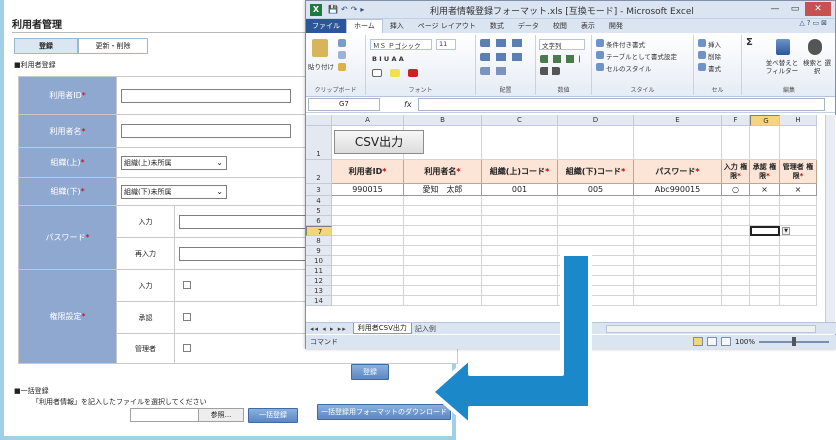  What do you see at coordinates (629, 68) in the screenshot?
I see `cell-styles-button: セルのスタイル` at bounding box center [629, 68].